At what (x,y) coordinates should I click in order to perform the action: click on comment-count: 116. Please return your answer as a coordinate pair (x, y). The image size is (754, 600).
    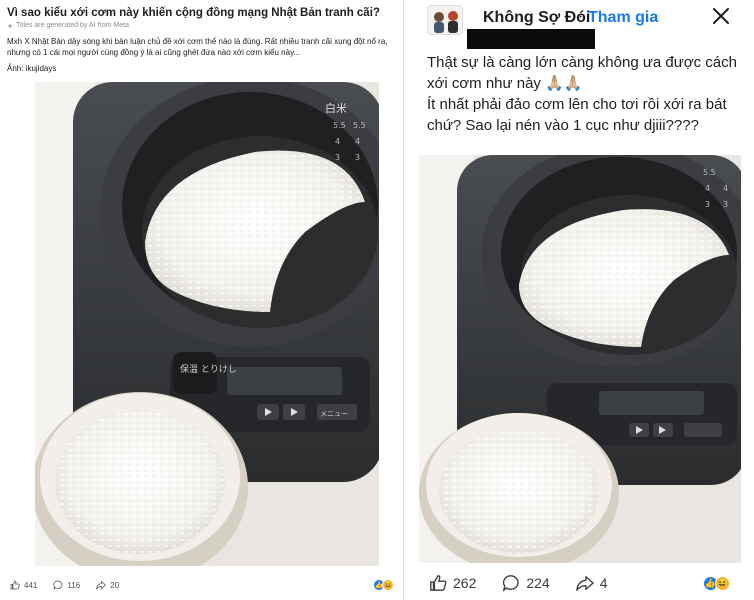
    Looking at the image, I should click on (74, 585).